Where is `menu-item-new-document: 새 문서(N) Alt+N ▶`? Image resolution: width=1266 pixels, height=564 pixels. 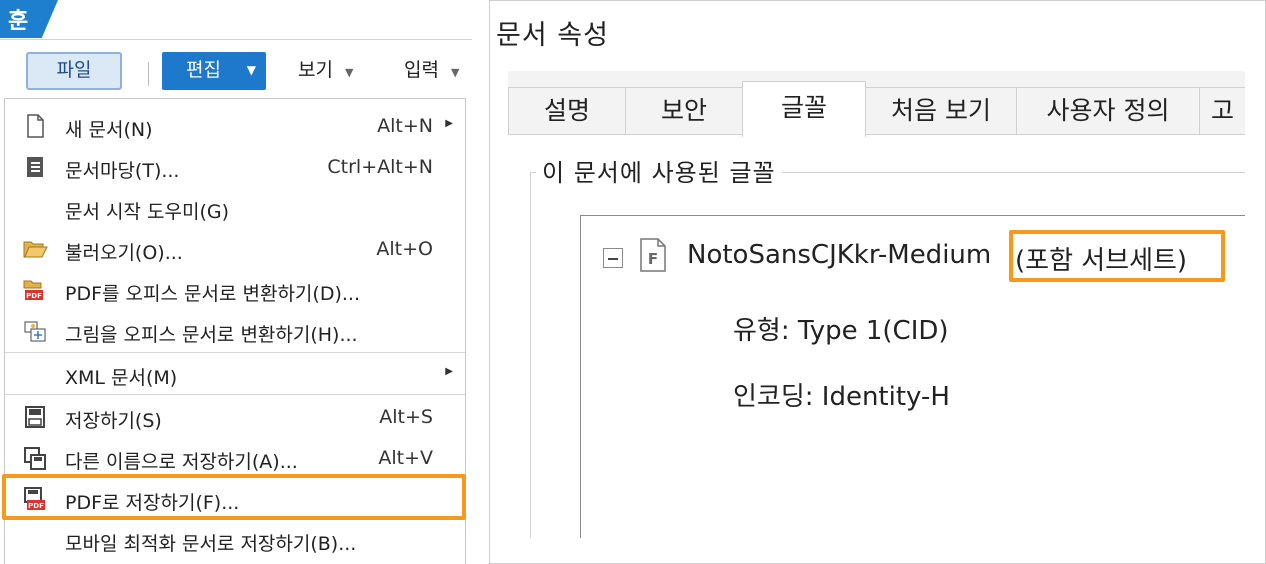
menu-item-new-document: 새 문서(N) Alt+N ▶ is located at coordinates (235, 125).